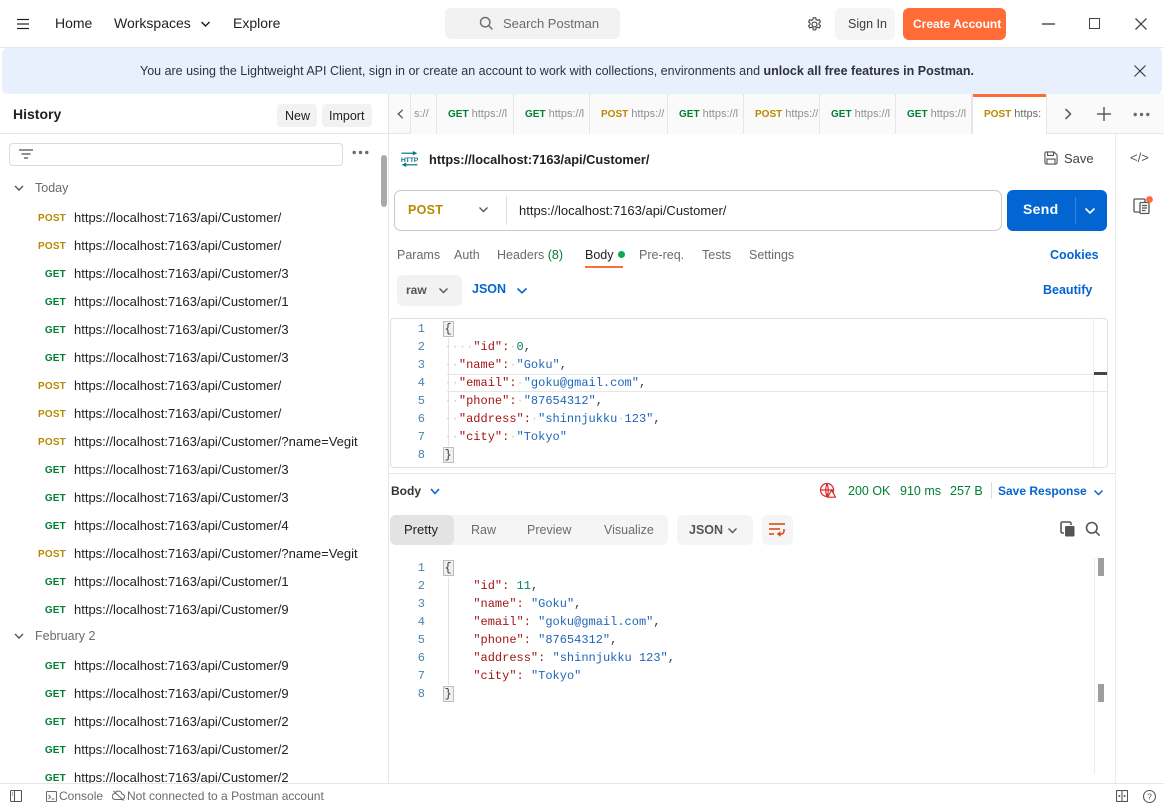 This screenshot has width=1164, height=807. Describe the element at coordinates (409, 160) in the screenshot. I see `svg-text: HTTP` at that location.